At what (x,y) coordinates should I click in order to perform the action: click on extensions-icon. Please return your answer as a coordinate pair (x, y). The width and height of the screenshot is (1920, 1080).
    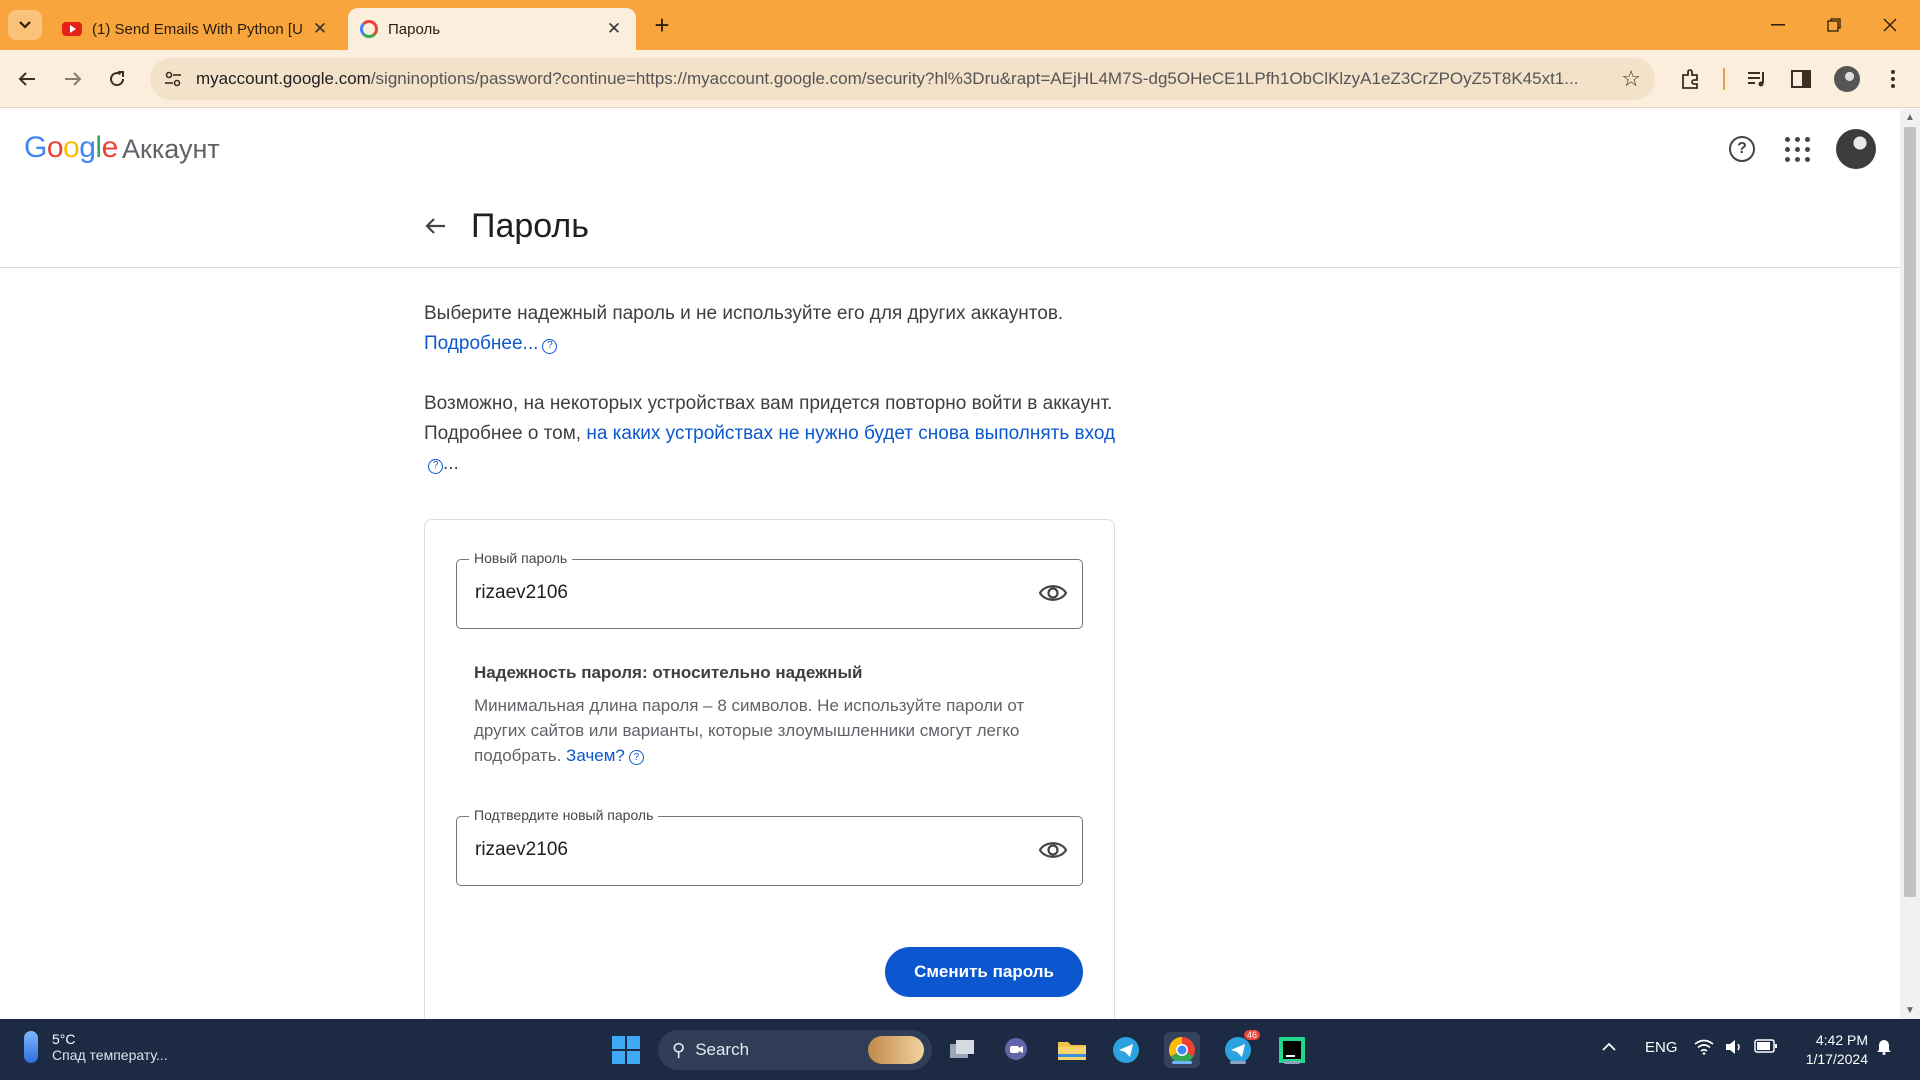
    Looking at the image, I should click on (1691, 79).